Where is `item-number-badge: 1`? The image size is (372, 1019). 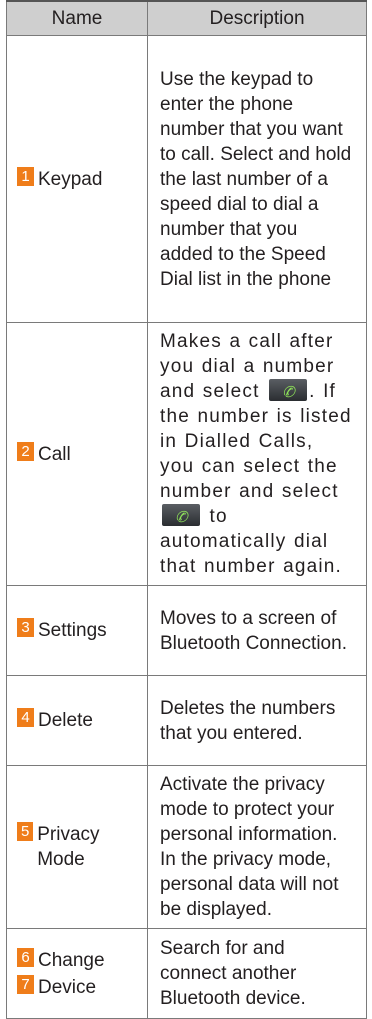 item-number-badge: 1 is located at coordinates (25, 176).